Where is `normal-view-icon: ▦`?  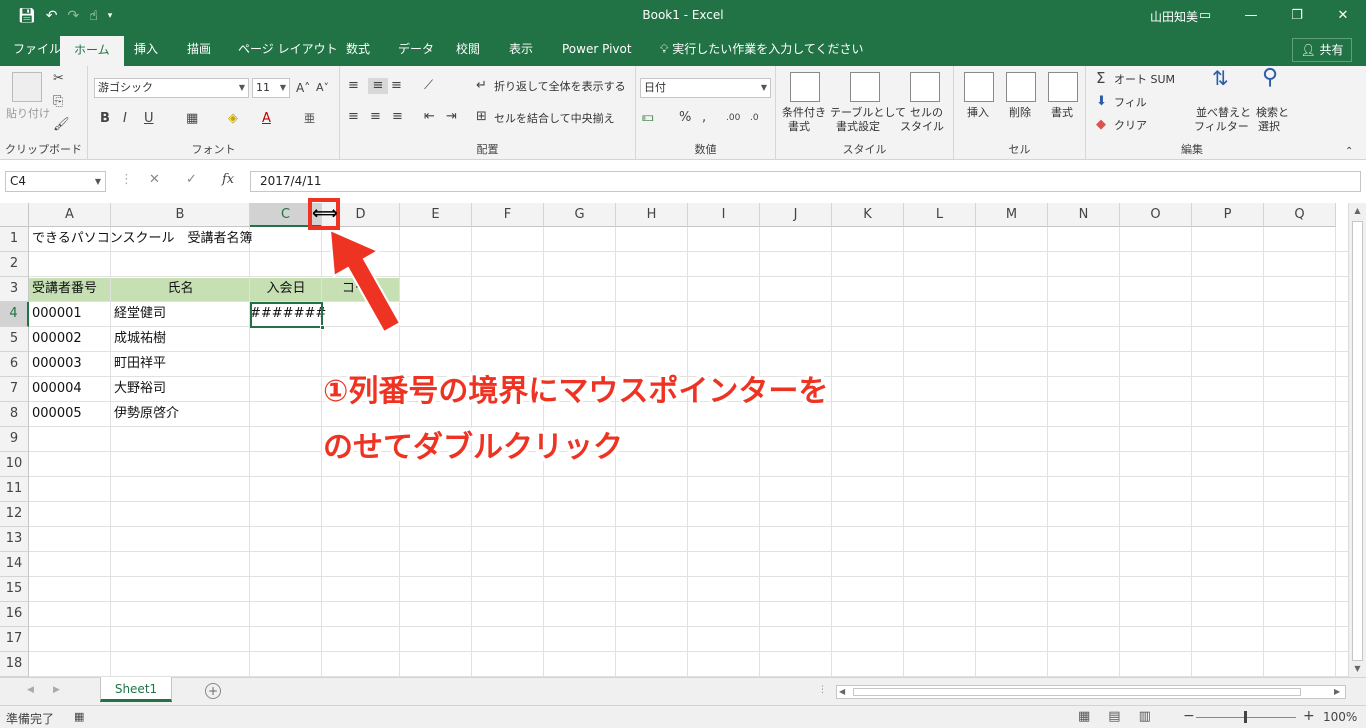 normal-view-icon: ▦ is located at coordinates (1084, 716).